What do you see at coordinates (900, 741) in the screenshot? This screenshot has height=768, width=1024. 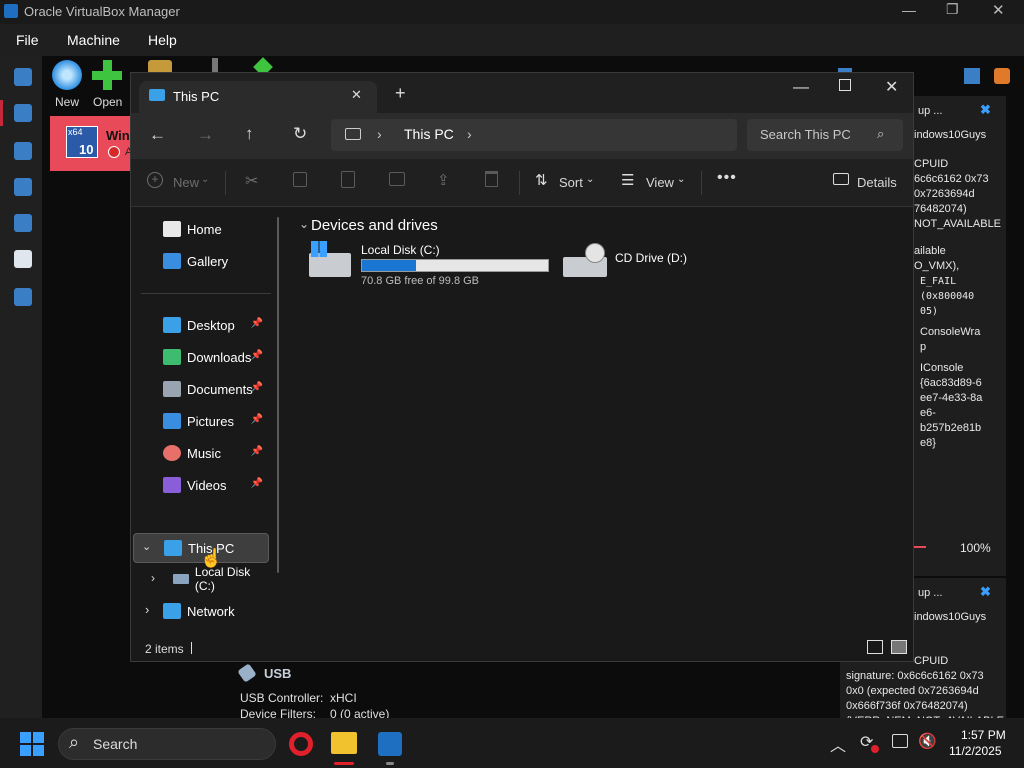 I see `network-status-icon` at bounding box center [900, 741].